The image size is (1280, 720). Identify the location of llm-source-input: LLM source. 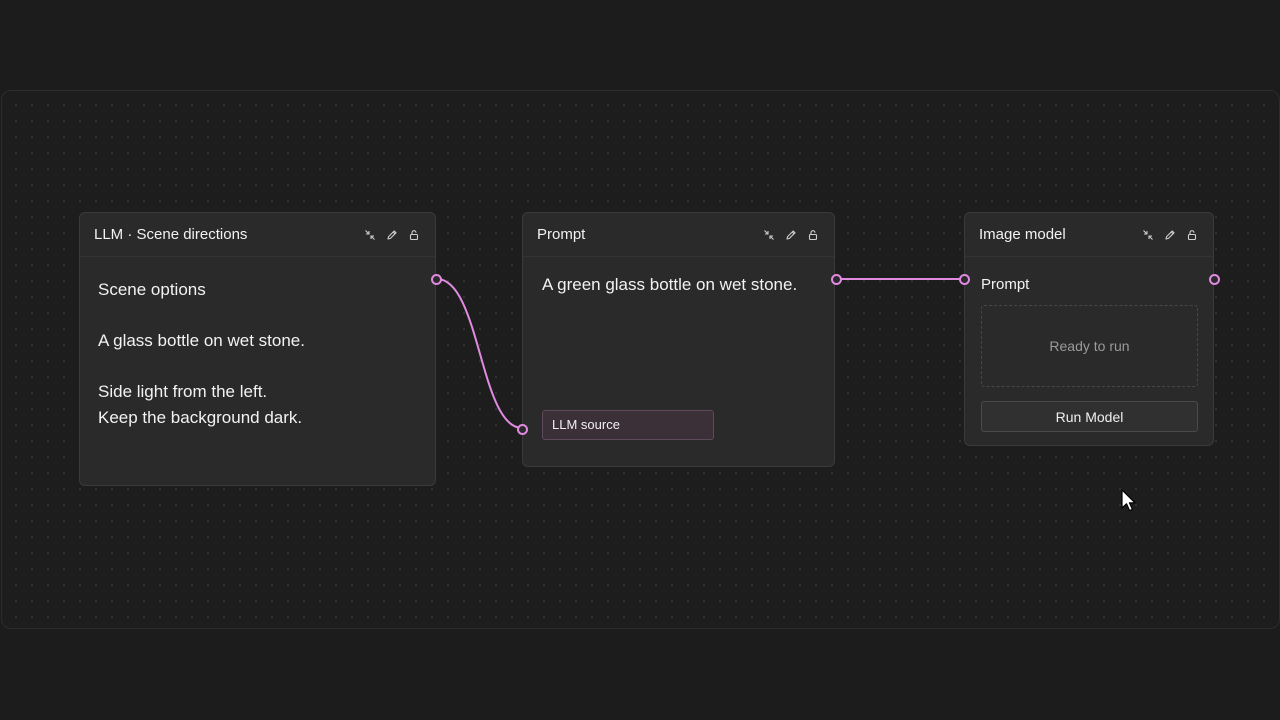
(628, 425).